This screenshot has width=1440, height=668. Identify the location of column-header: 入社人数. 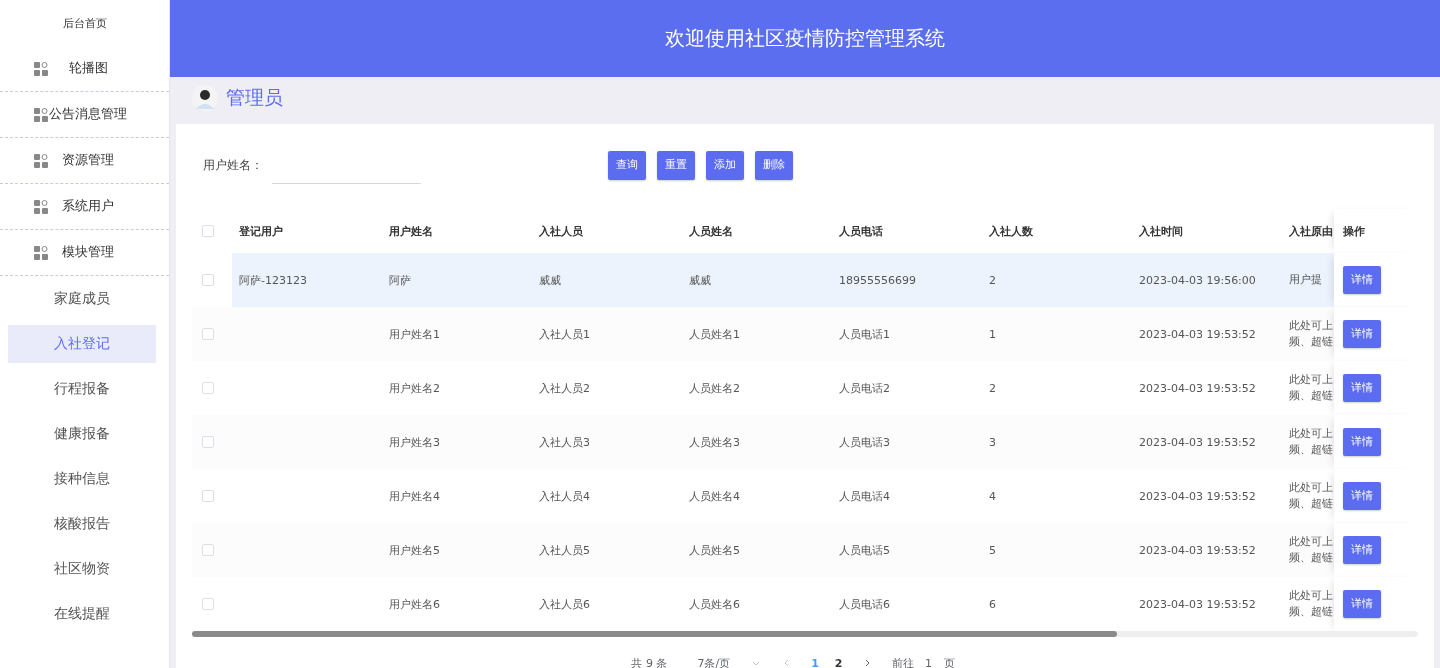
(1011, 231).